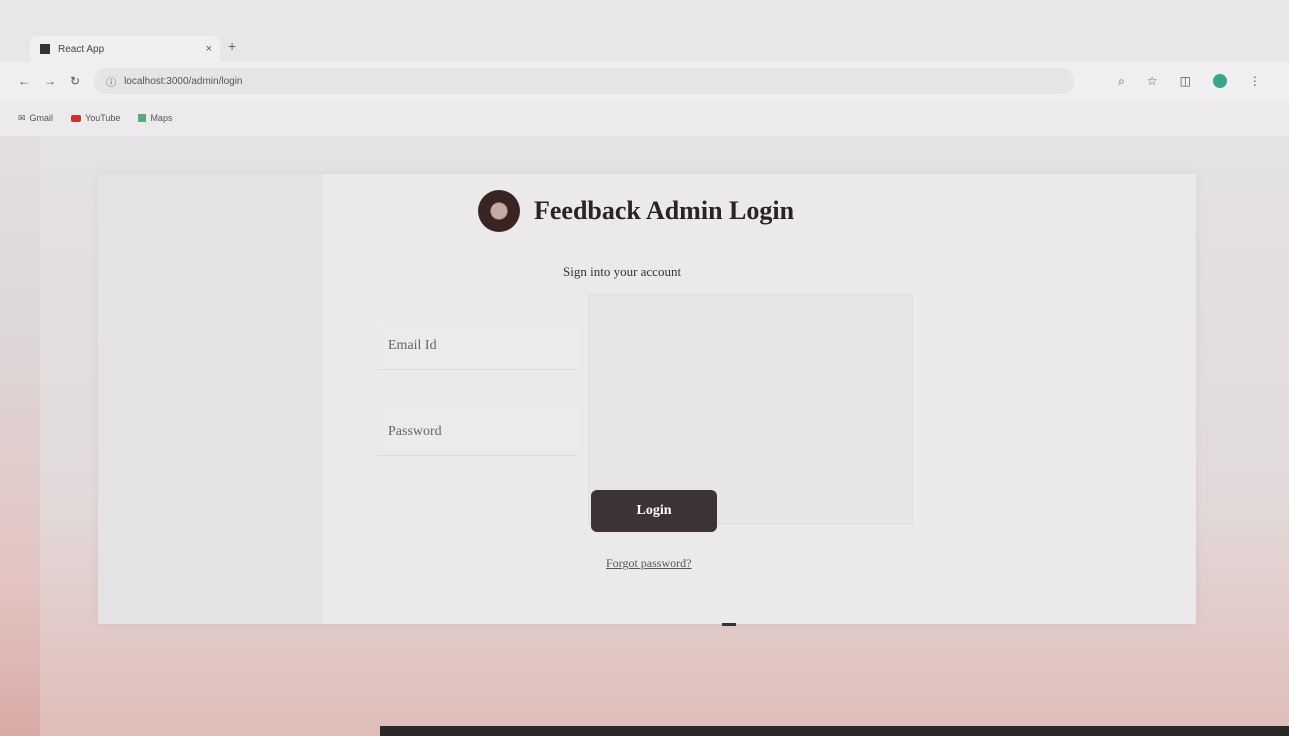  What do you see at coordinates (232, 46) in the screenshot?
I see `new-tab-button: +` at bounding box center [232, 46].